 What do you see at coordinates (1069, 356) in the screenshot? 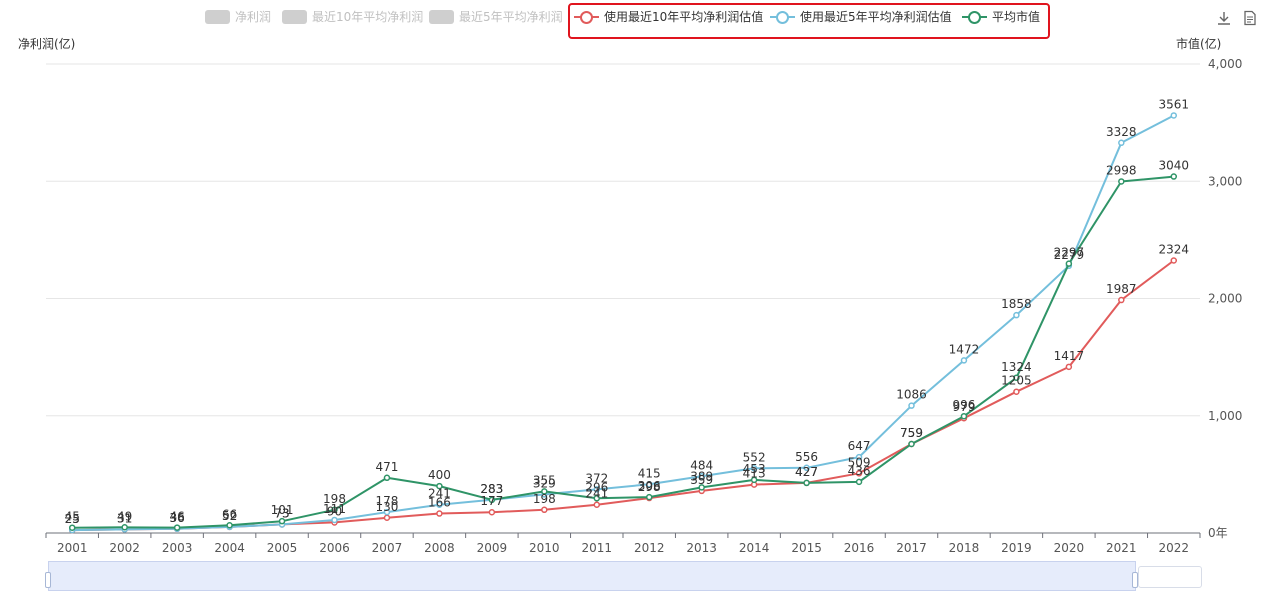
I see `data-label: 1417` at bounding box center [1069, 356].